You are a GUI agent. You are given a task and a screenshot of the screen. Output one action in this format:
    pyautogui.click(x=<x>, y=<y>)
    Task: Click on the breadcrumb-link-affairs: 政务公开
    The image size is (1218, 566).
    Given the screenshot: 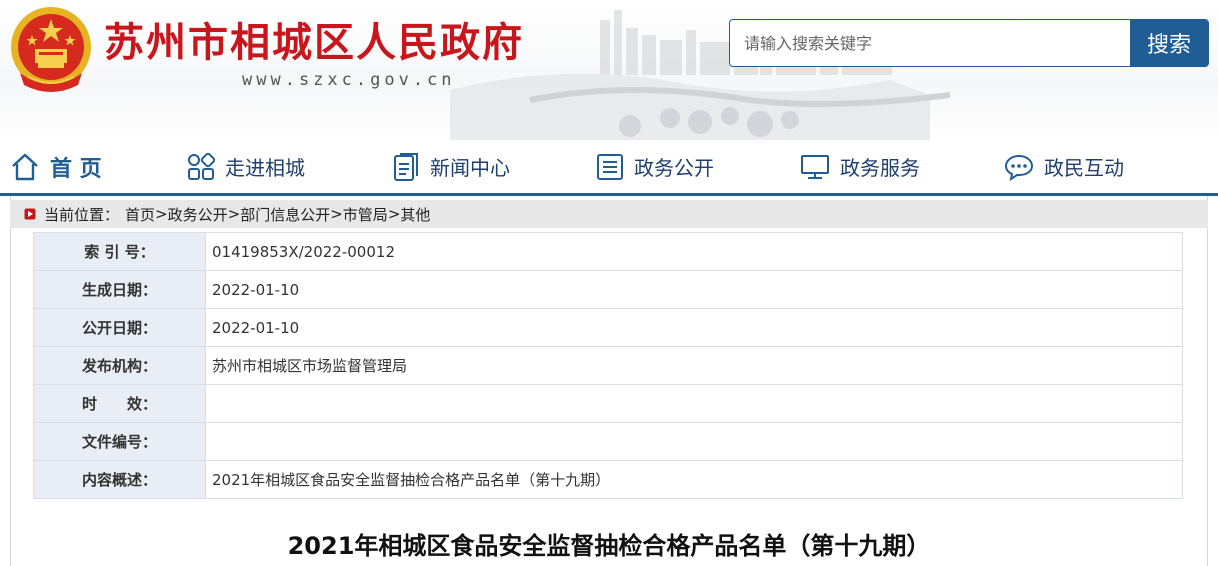 What is the action you would take?
    pyautogui.click(x=198, y=214)
    